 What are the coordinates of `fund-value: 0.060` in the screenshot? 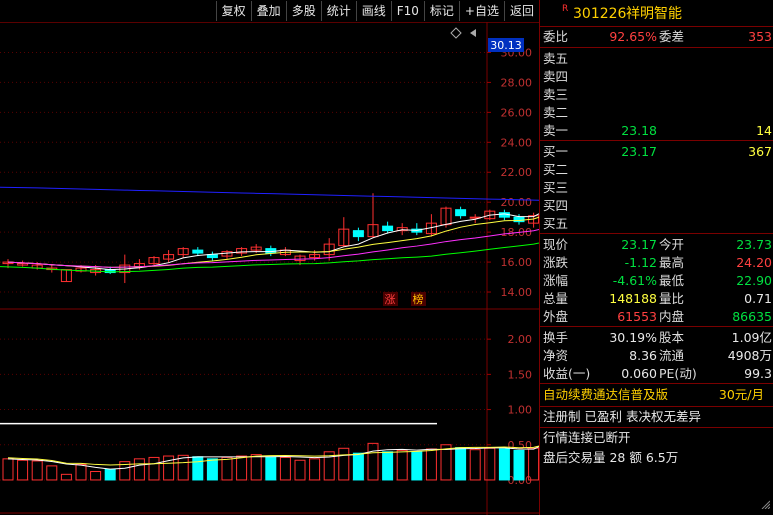 It's located at (639, 373).